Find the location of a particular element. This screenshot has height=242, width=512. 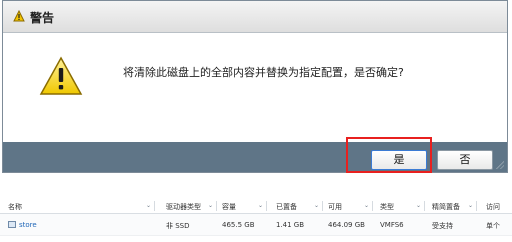

column-header-type: 类型 is located at coordinates (387, 207).